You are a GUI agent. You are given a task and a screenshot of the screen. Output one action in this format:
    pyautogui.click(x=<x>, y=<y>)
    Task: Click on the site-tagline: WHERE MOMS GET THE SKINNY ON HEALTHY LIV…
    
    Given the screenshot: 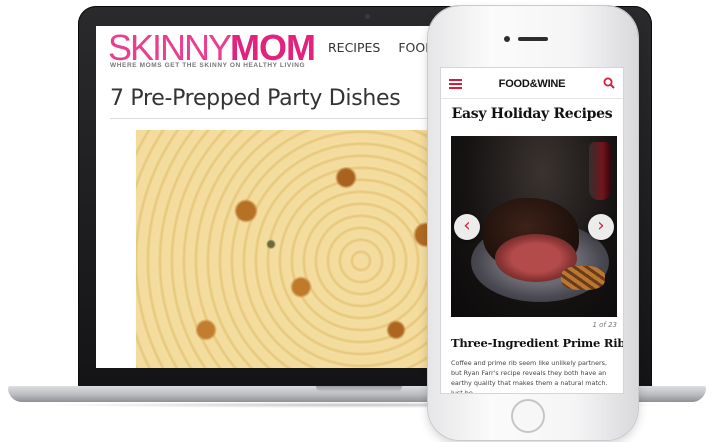 What is the action you would take?
    pyautogui.click(x=208, y=65)
    